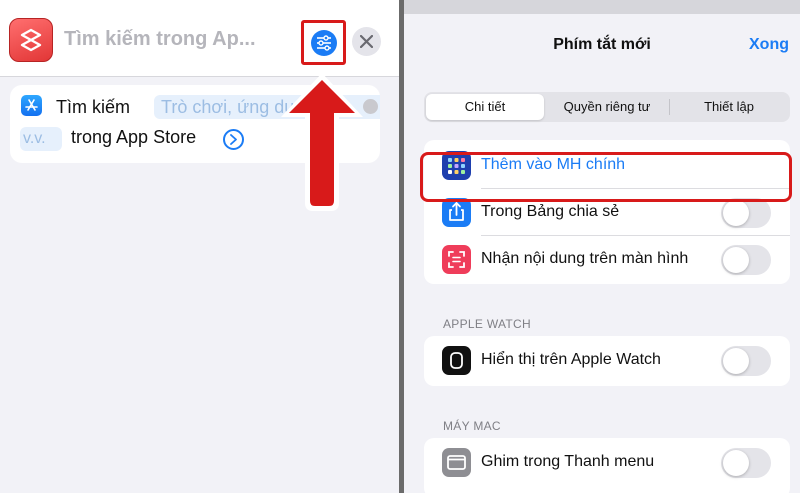 This screenshot has height=493, width=800. I want to click on screen-capture-icon, so click(456, 259).